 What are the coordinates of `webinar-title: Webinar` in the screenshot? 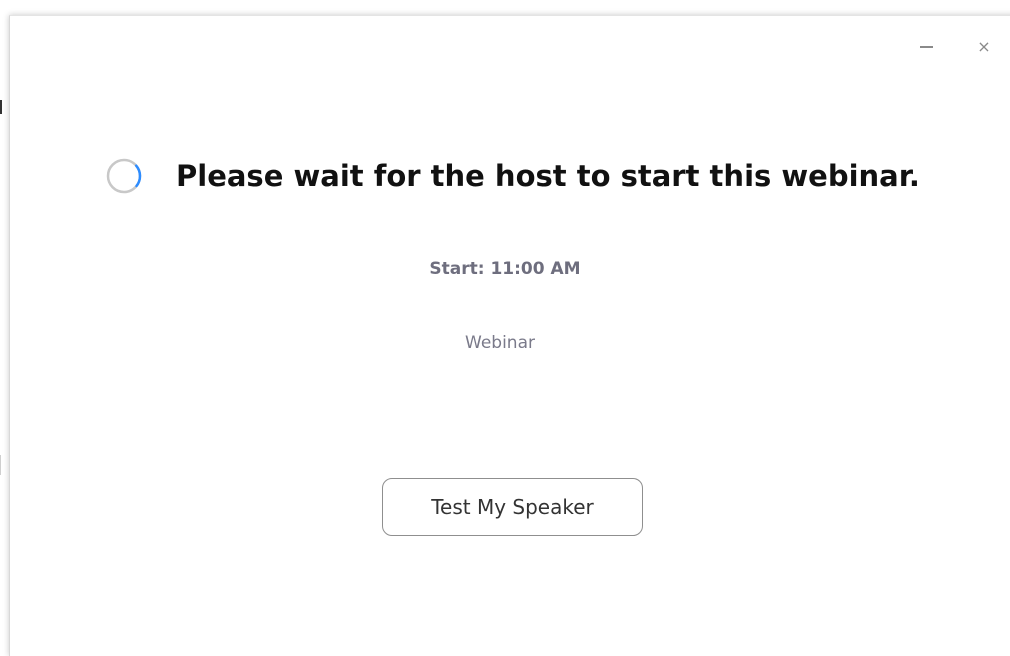 It's located at (500, 343).